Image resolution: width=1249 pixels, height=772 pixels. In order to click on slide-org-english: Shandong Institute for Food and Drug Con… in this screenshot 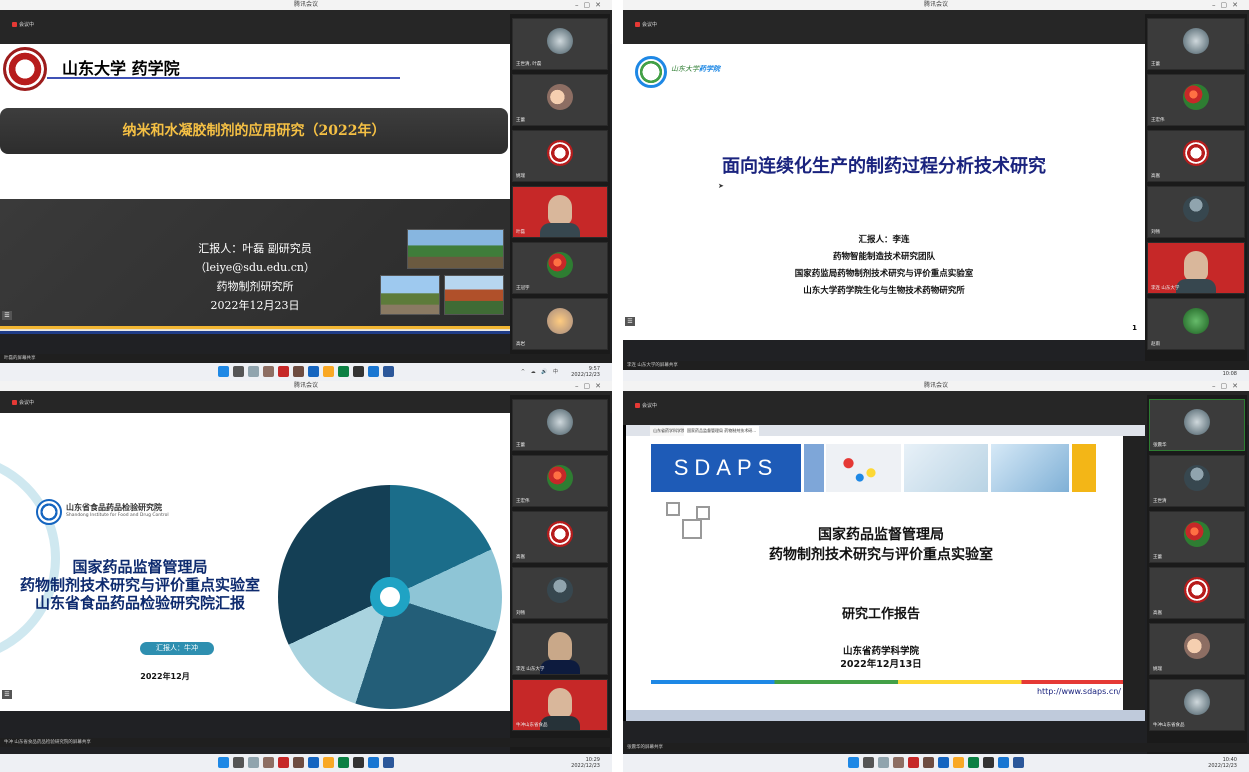, I will do `click(117, 515)`.